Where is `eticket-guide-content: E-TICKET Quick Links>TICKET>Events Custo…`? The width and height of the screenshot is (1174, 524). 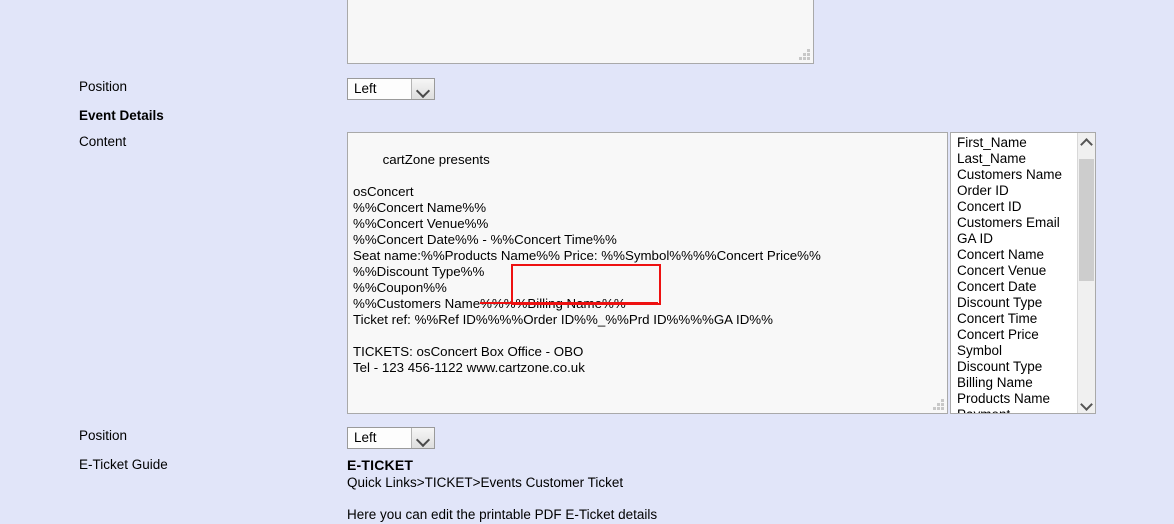
eticket-guide-content: E-TICKET Quick Links>TICKET>Events Custo… is located at coordinates (502, 490).